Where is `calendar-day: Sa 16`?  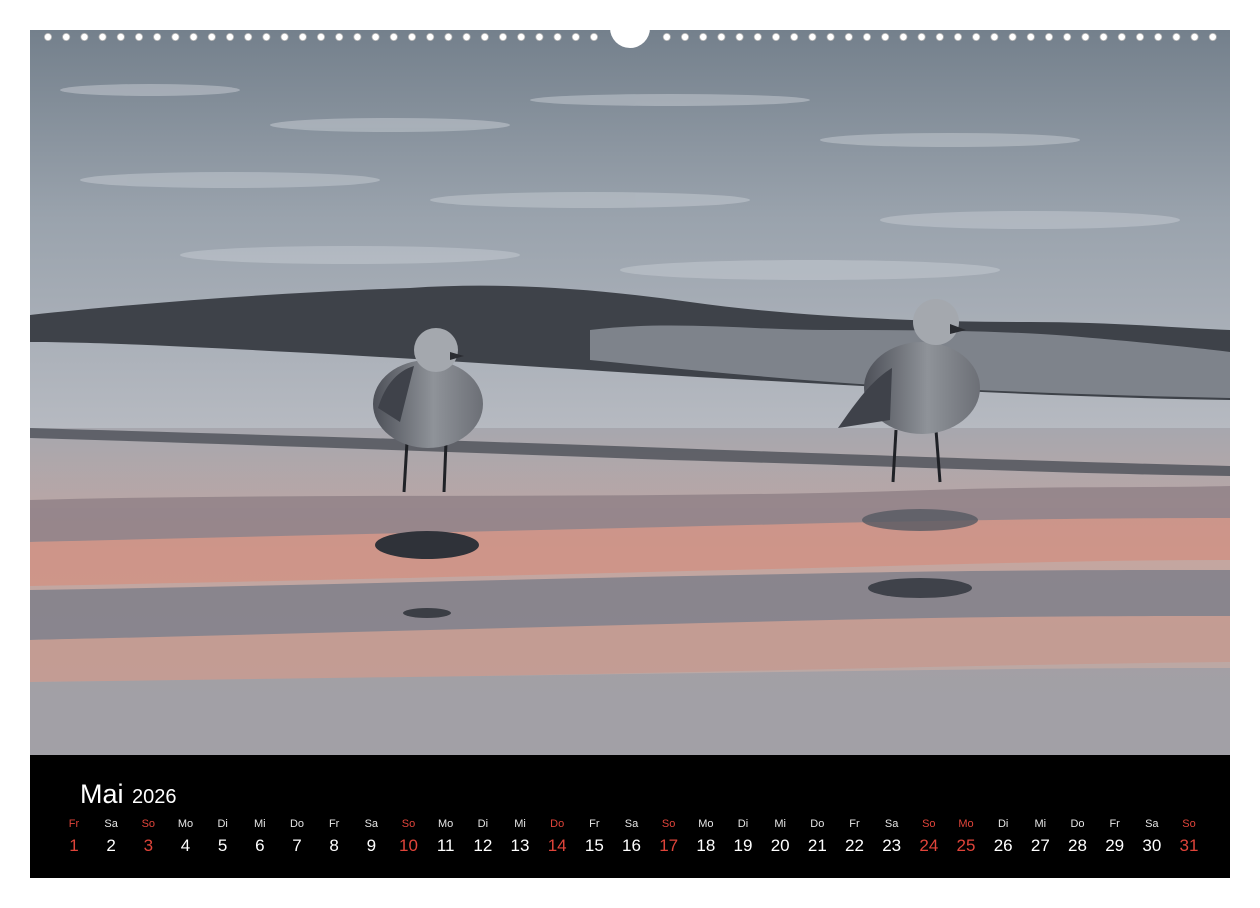 calendar-day: Sa 16 is located at coordinates (632, 836).